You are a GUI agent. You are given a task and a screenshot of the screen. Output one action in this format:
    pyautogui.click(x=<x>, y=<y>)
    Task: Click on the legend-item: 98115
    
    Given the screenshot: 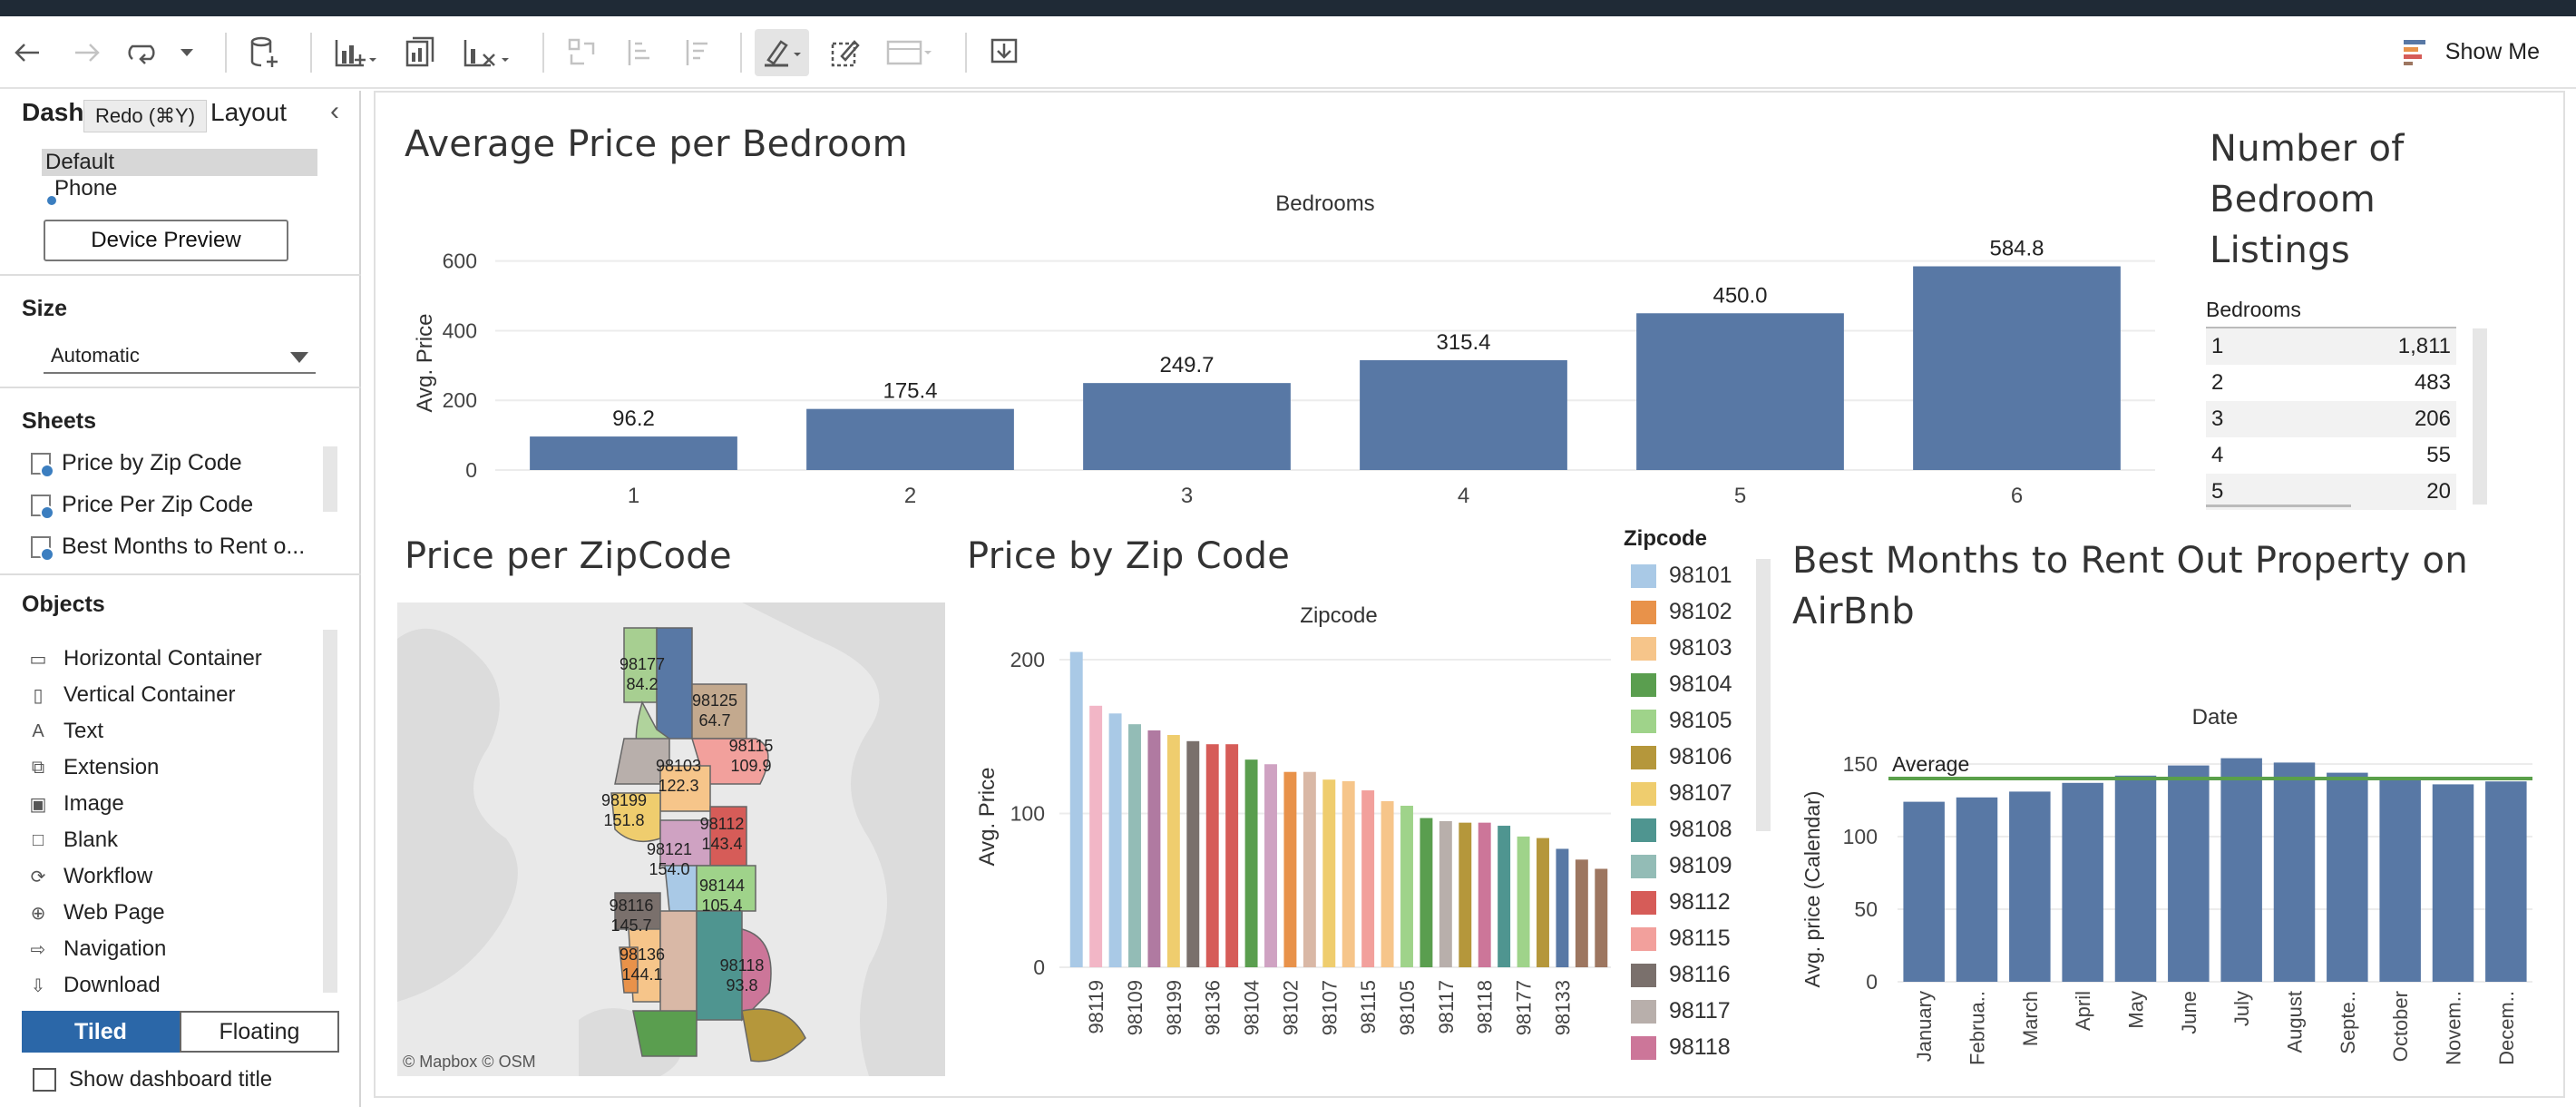 What is the action you would take?
    pyautogui.click(x=1681, y=939)
    